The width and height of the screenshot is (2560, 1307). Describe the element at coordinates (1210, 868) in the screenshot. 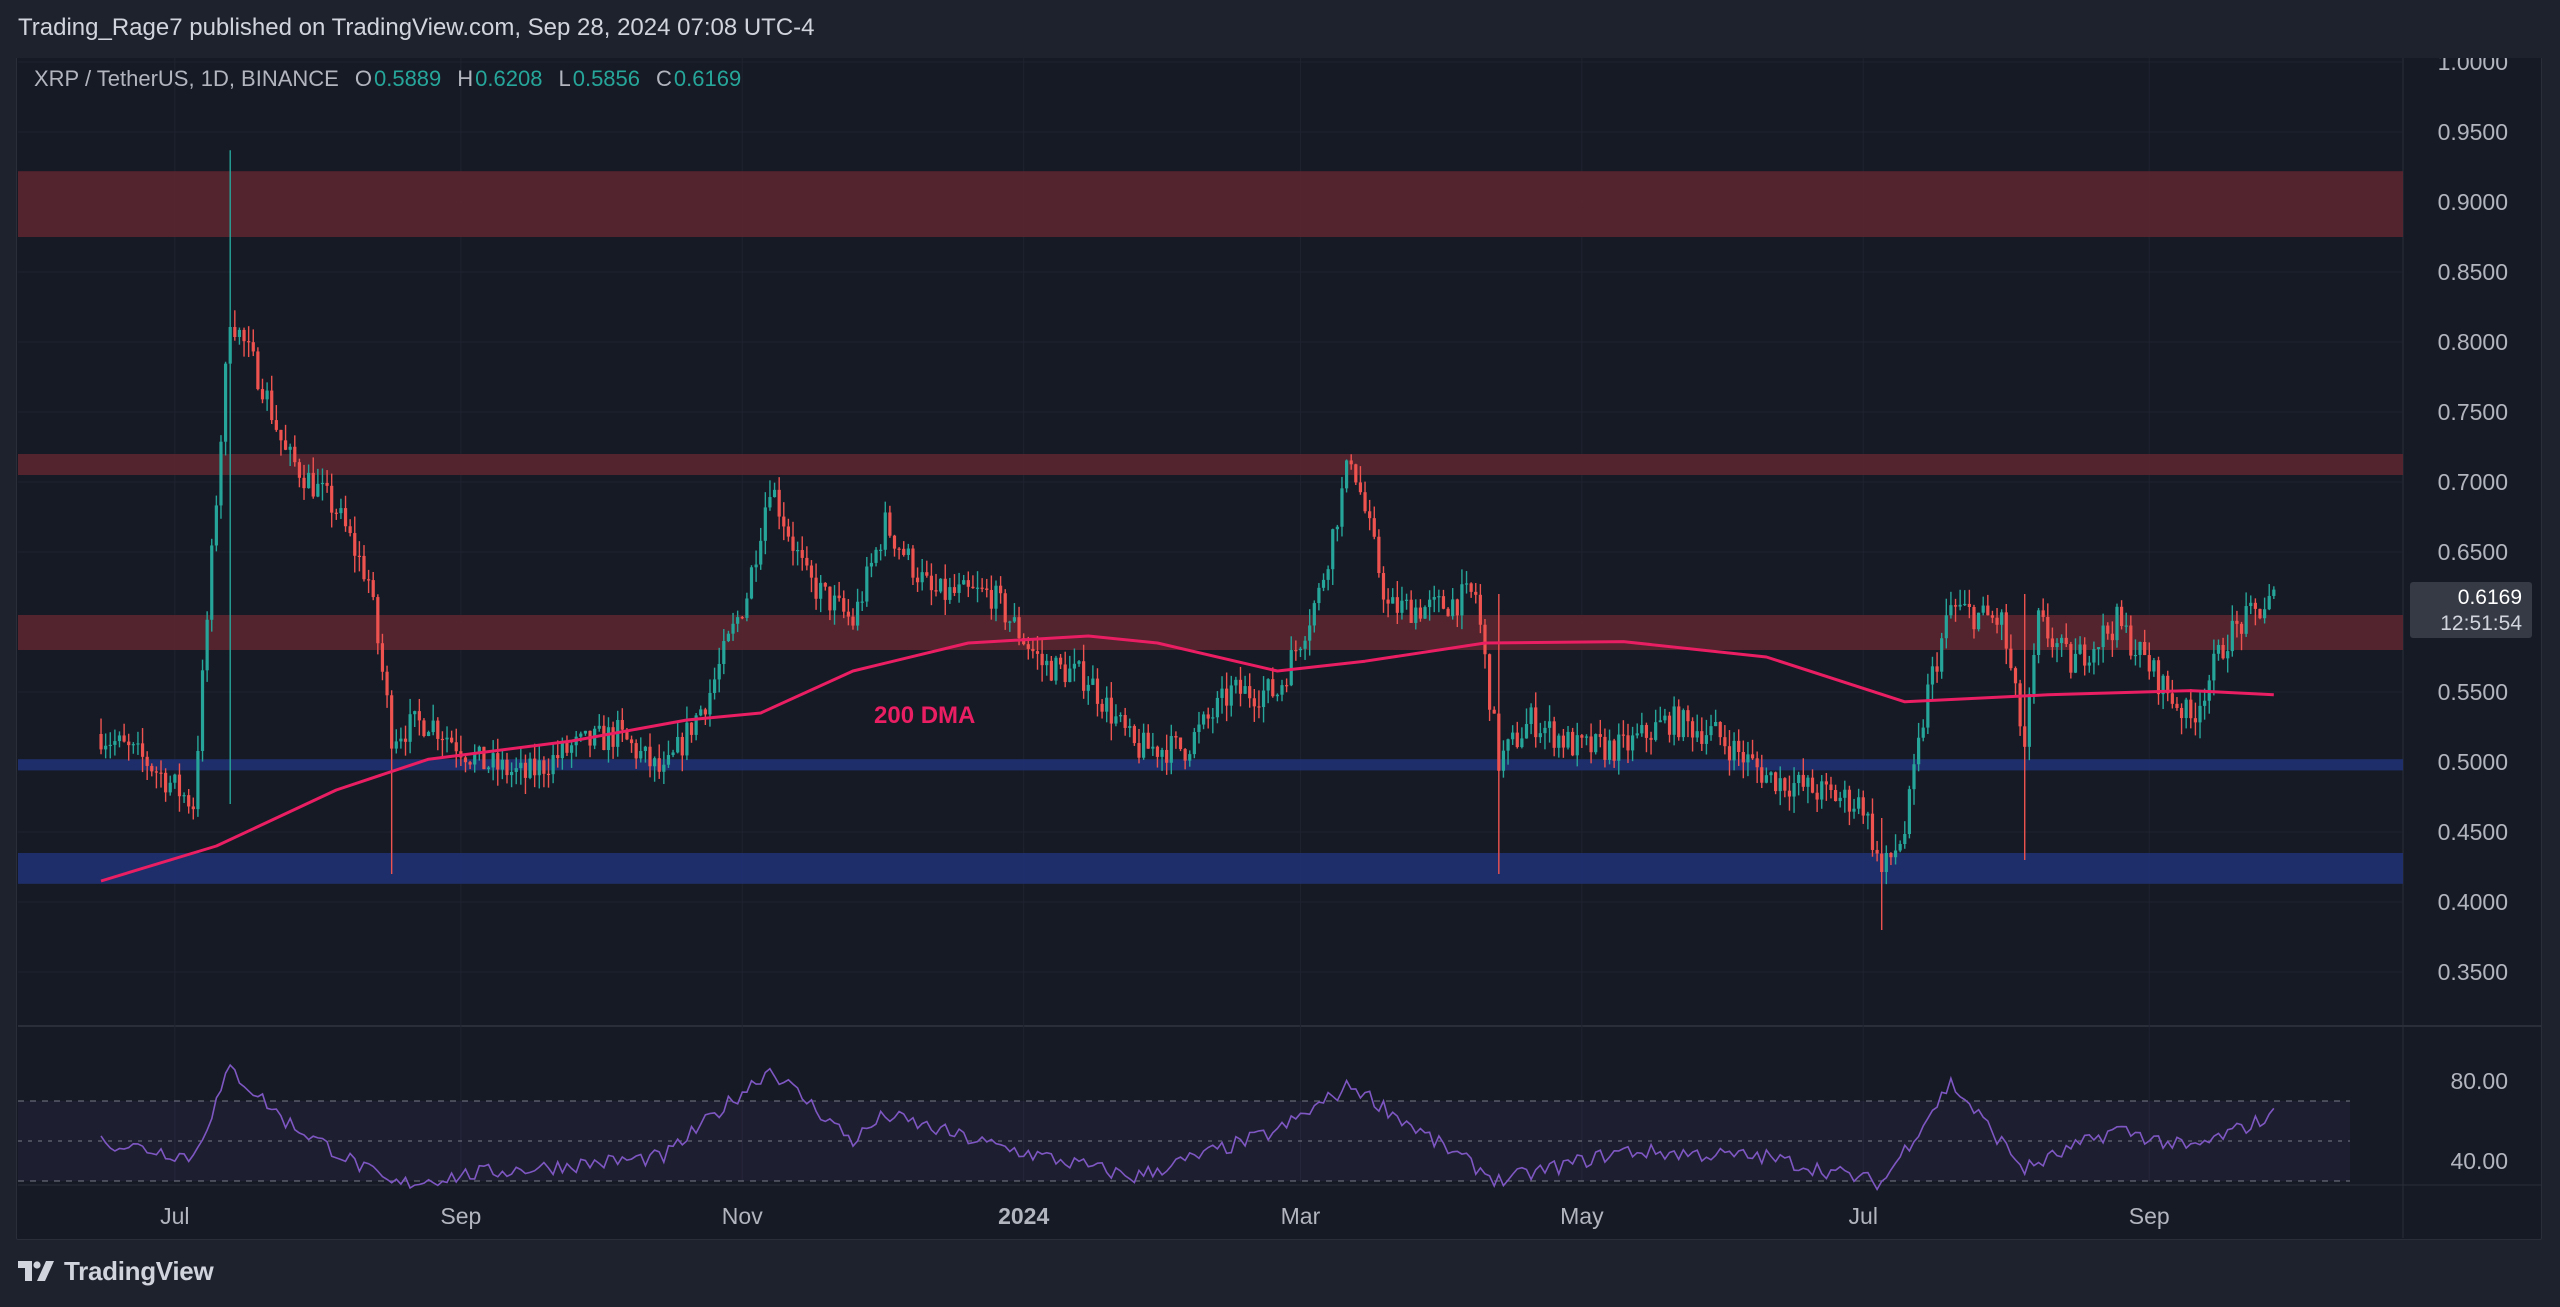

I see `support-zone` at that location.